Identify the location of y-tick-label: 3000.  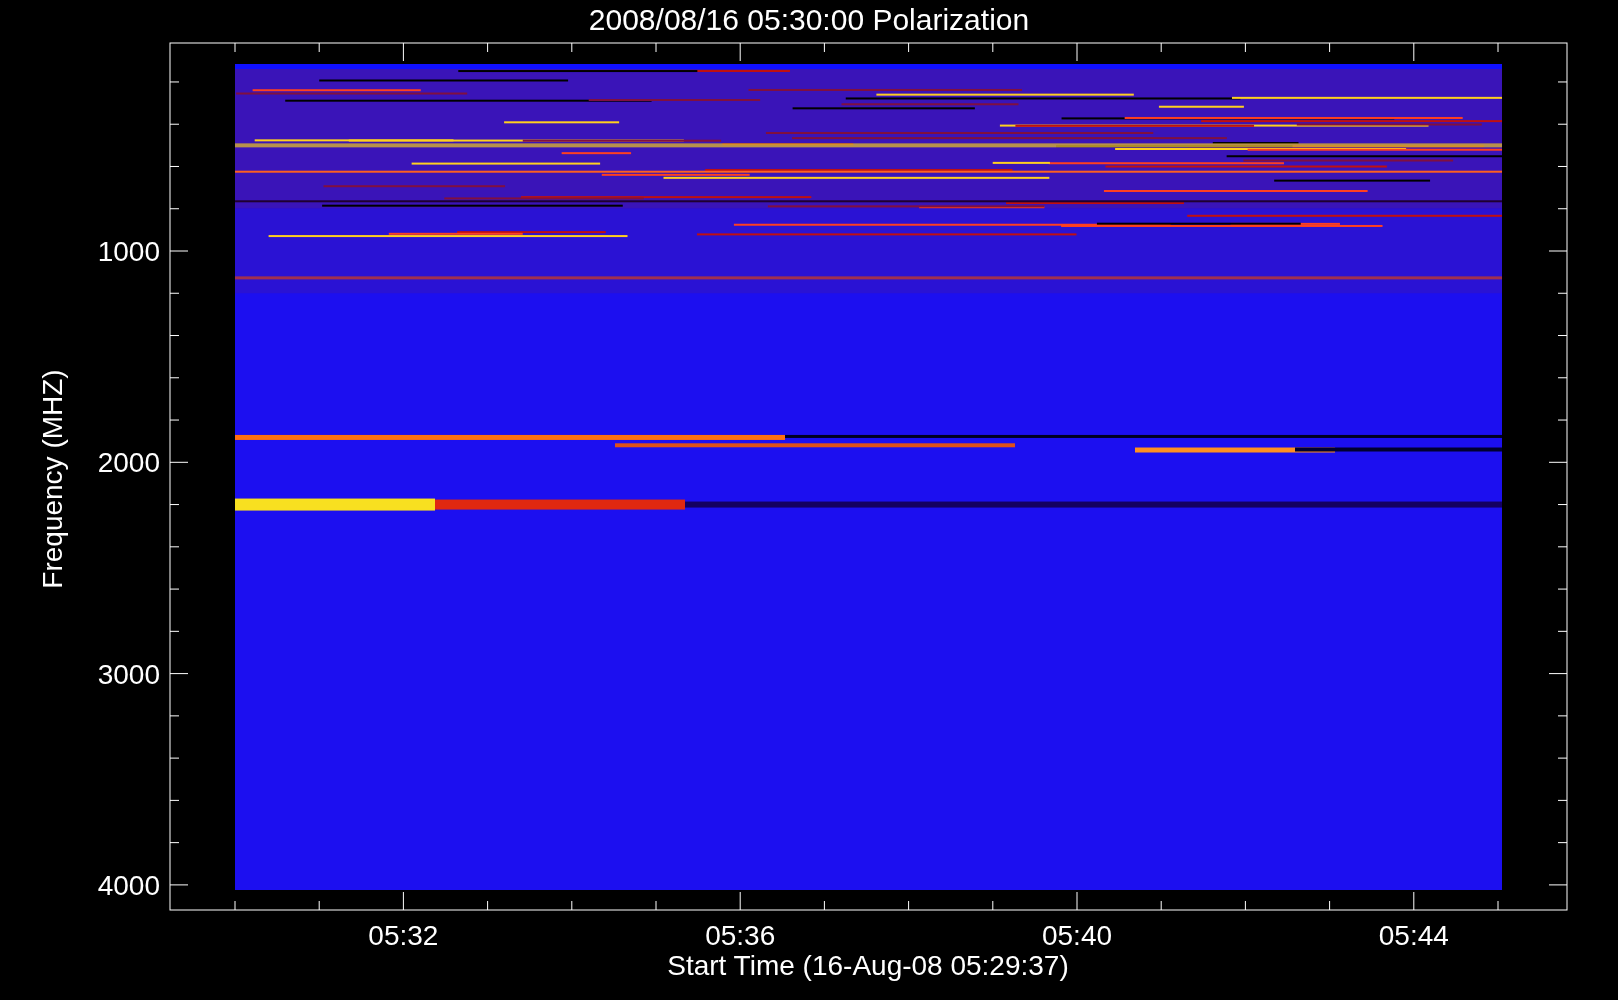
(128, 674).